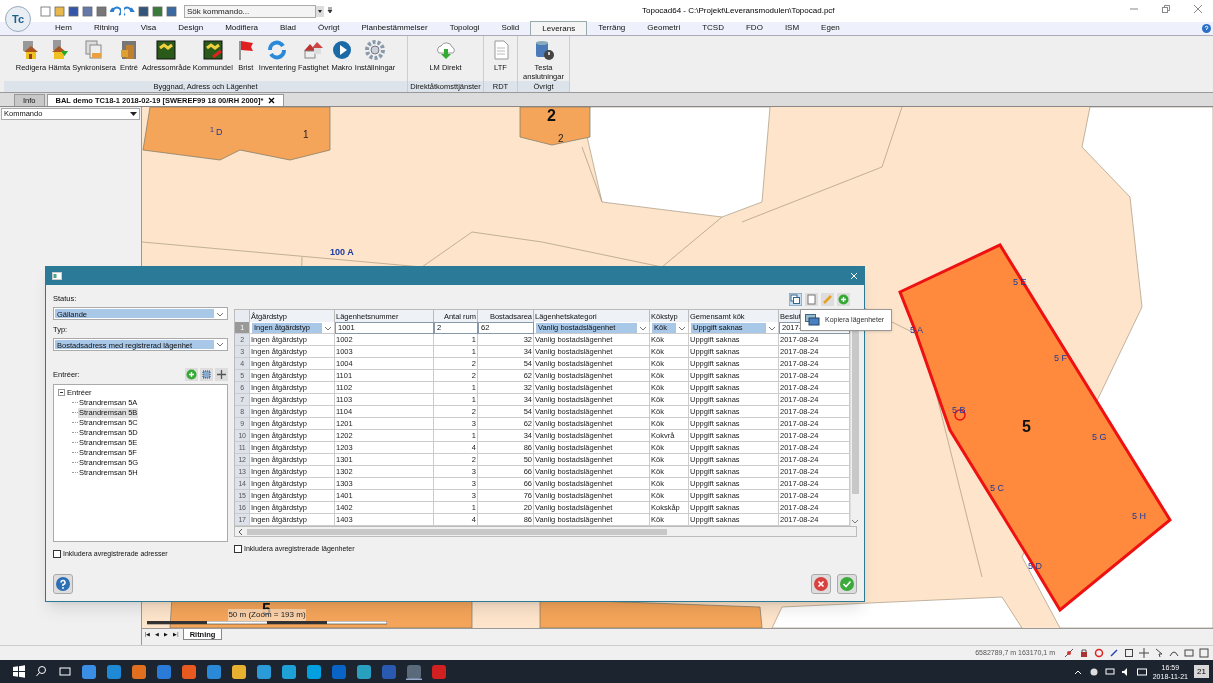 Image resolution: width=1213 pixels, height=683 pixels. What do you see at coordinates (65, 671) in the screenshot?
I see `task-view-icon` at bounding box center [65, 671].